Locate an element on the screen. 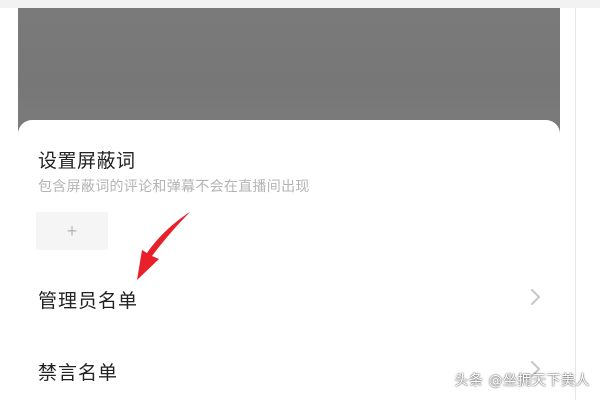  admin-list-label: 管理员名单 is located at coordinates (88, 301).